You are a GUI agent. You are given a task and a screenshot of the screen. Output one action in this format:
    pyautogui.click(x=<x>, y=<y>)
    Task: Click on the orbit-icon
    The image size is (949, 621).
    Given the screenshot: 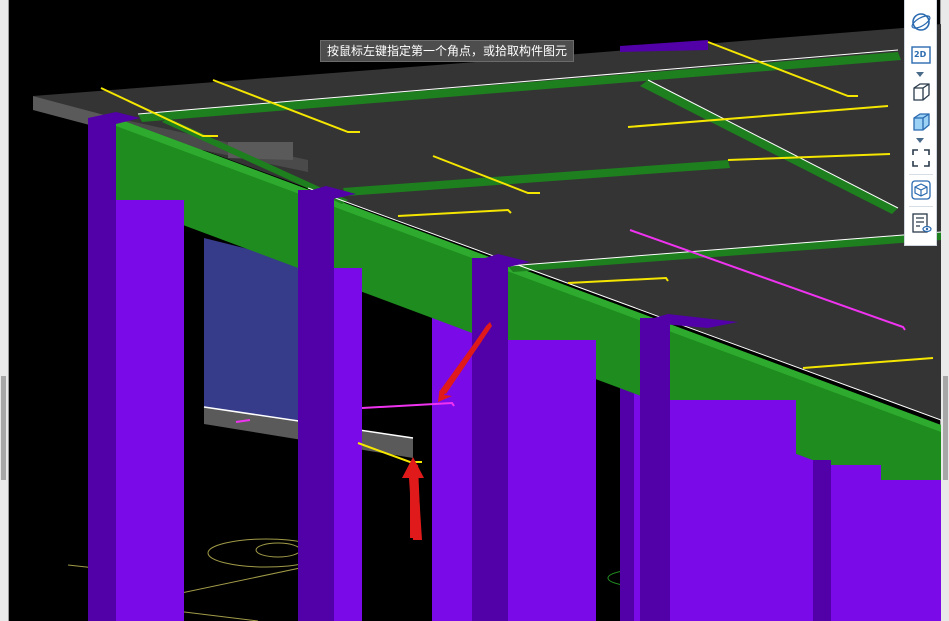 What is the action you would take?
    pyautogui.click(x=921, y=22)
    